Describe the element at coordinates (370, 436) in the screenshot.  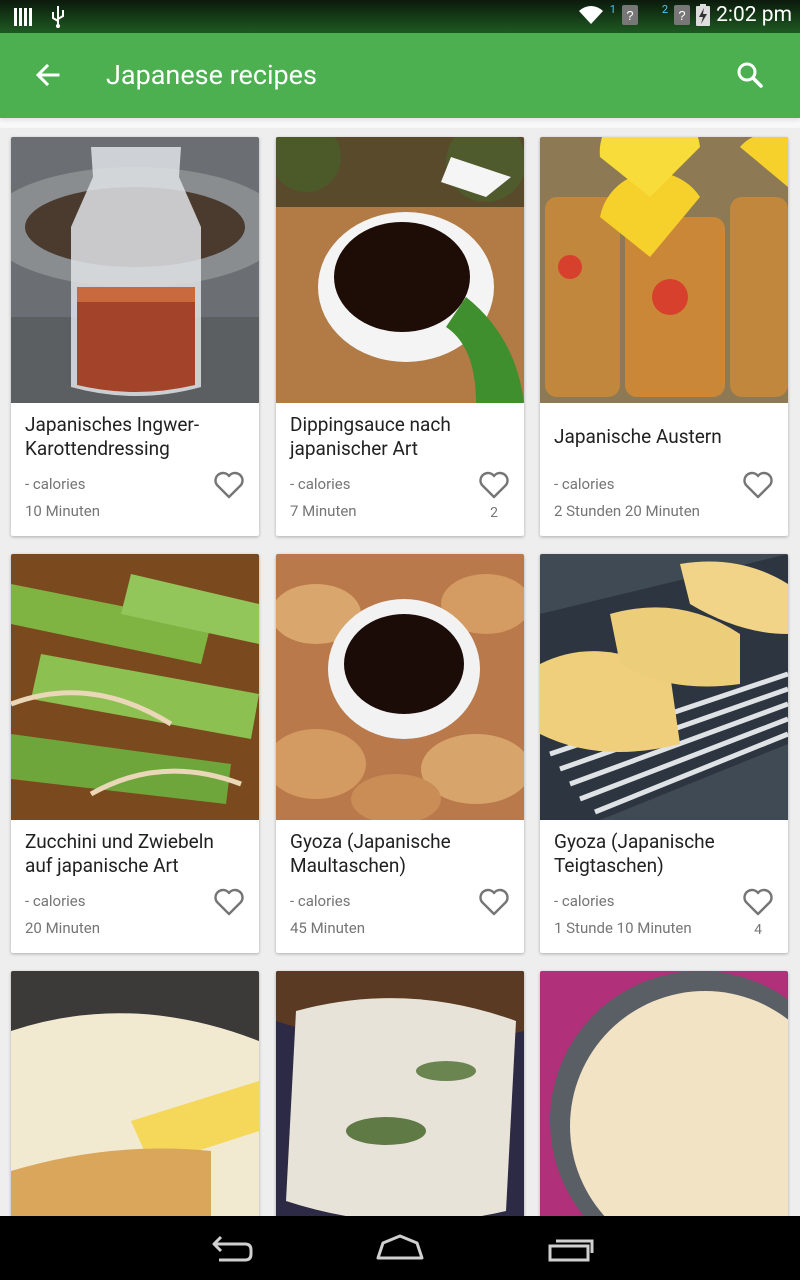
I see `recipe-name: Dippingsauce nach japanischer Art` at that location.